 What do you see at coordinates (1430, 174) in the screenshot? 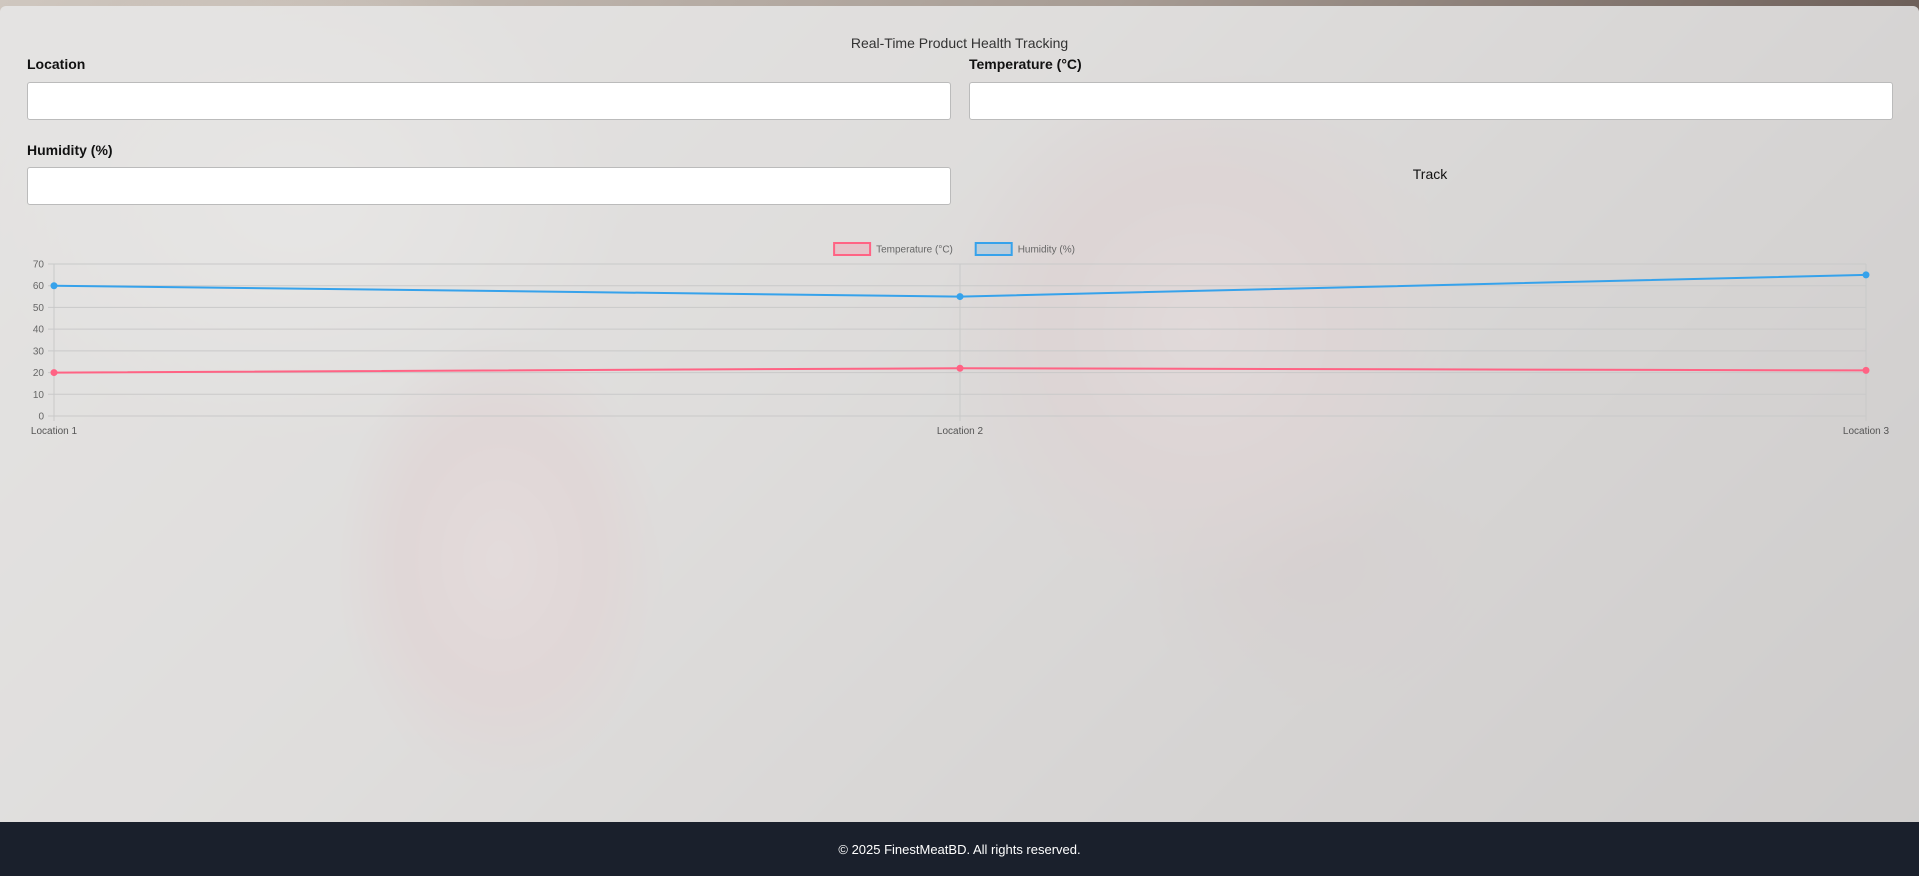
I see `track-button: Track` at bounding box center [1430, 174].